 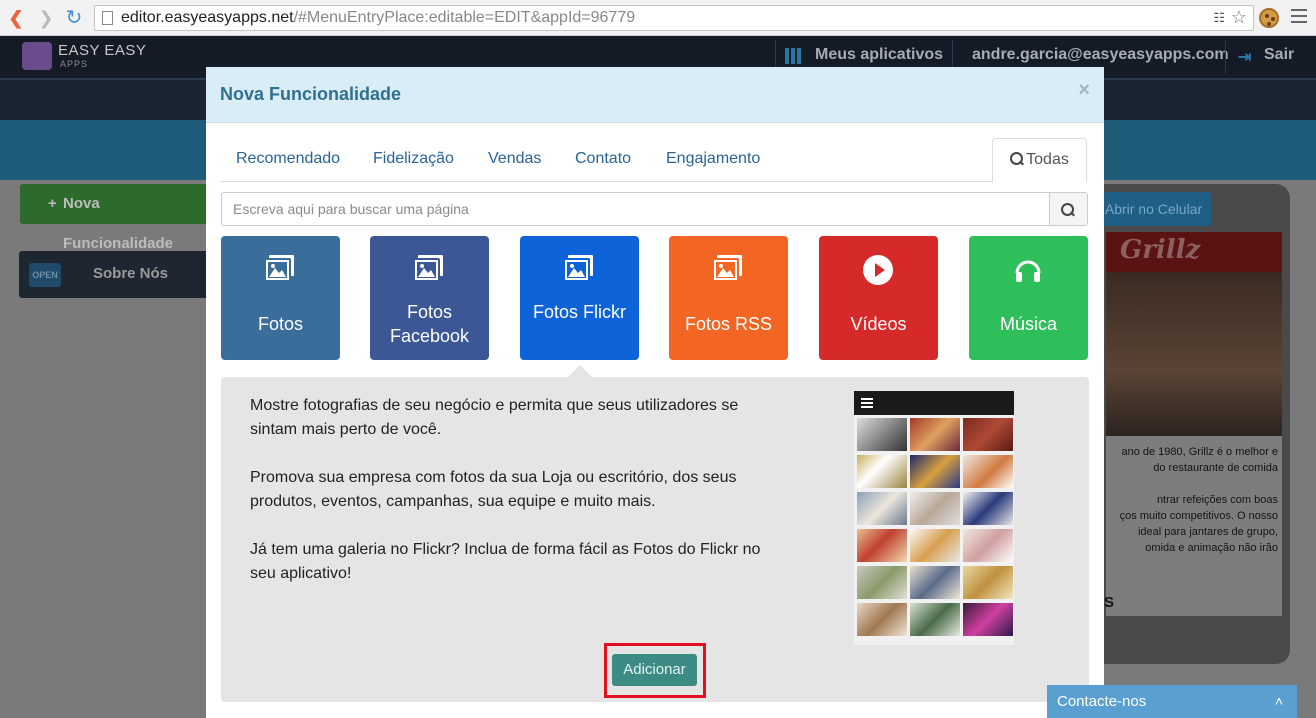 I want to click on page-search, so click(x=654, y=209).